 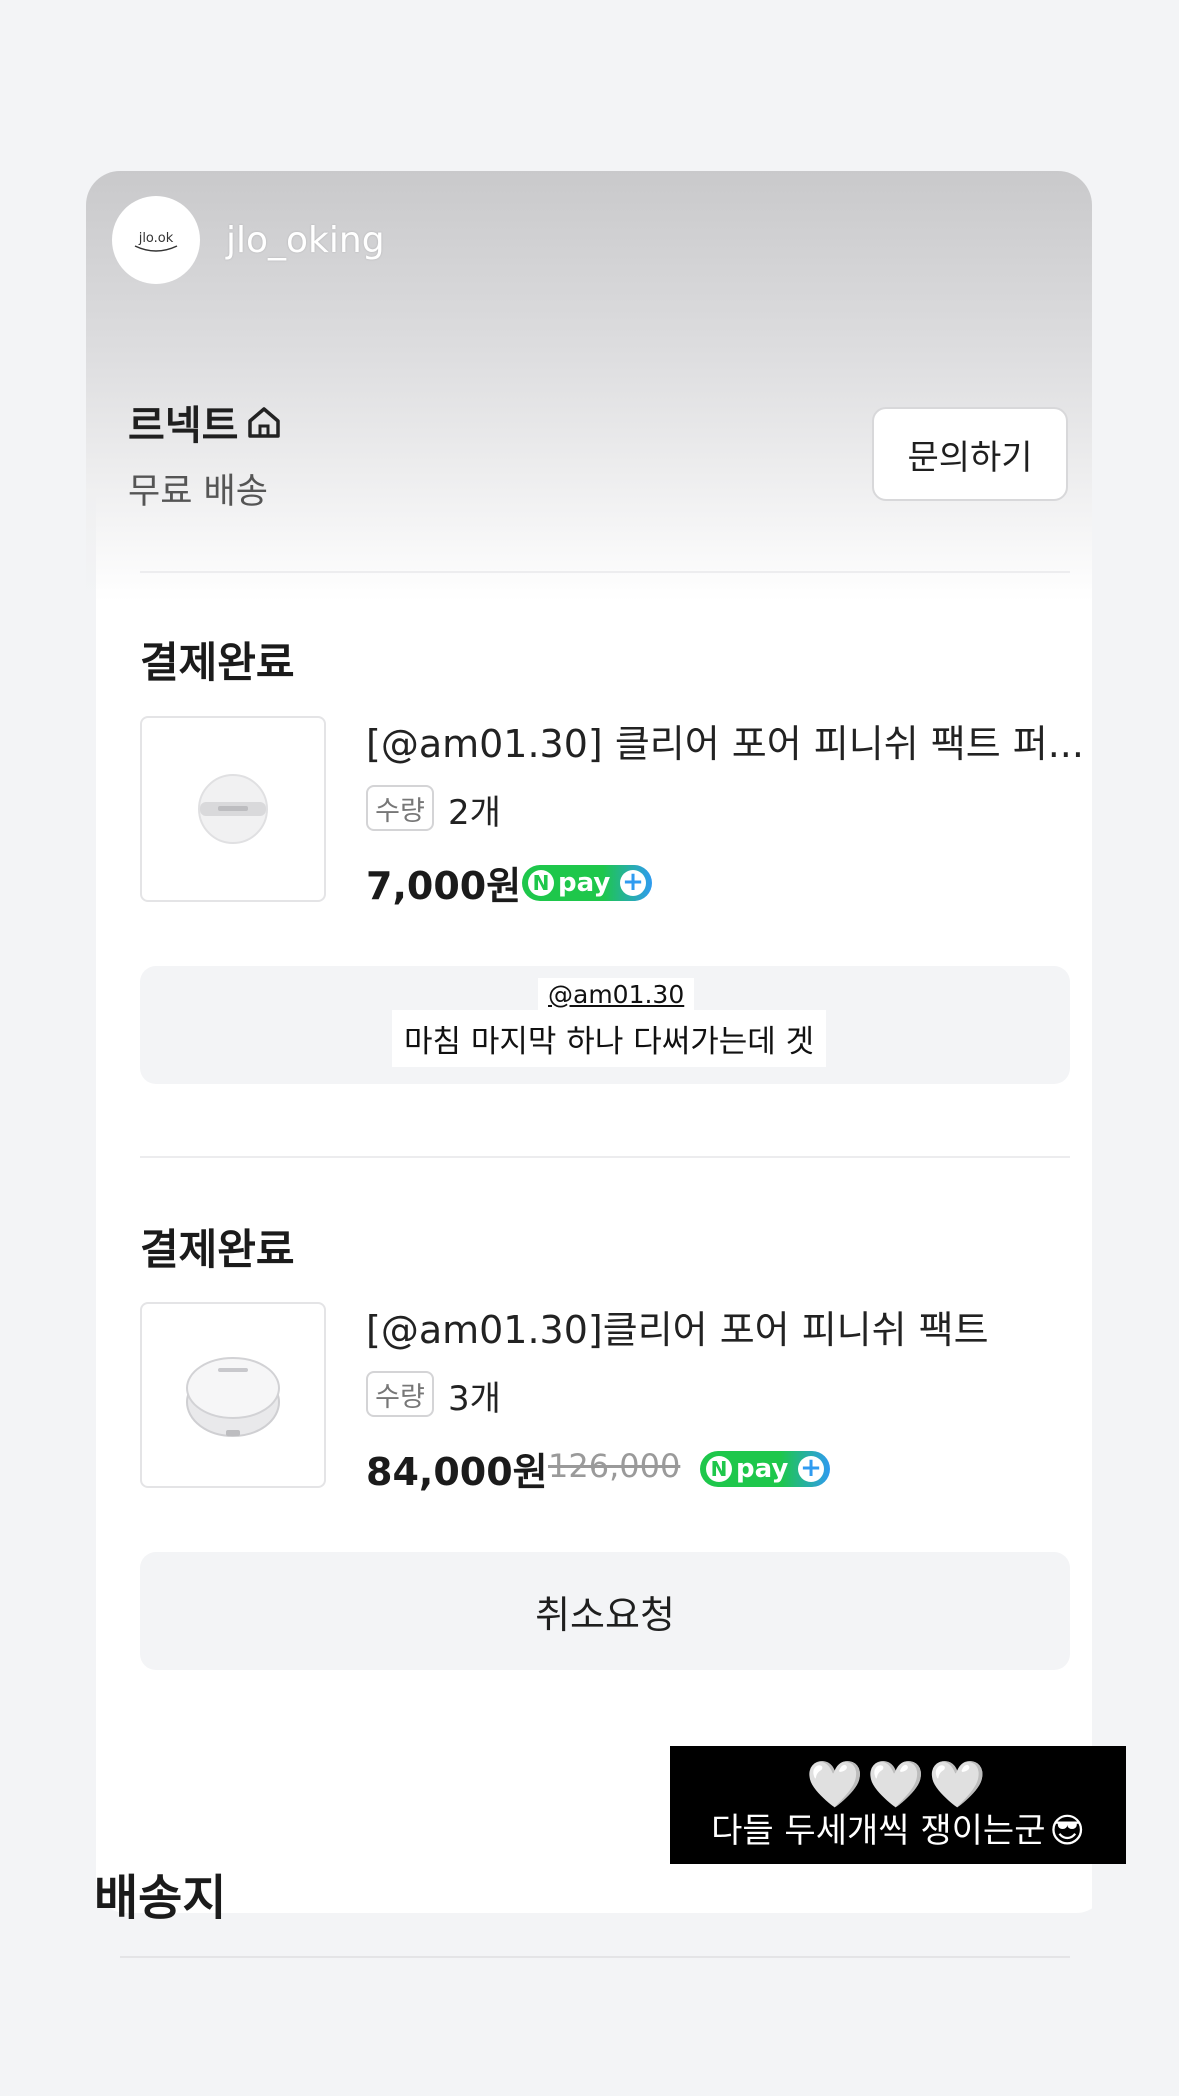 I want to click on story-caption-box: 🤍🤍🤍 다들 두세개씩 쟁이는군 😎, so click(x=898, y=1805).